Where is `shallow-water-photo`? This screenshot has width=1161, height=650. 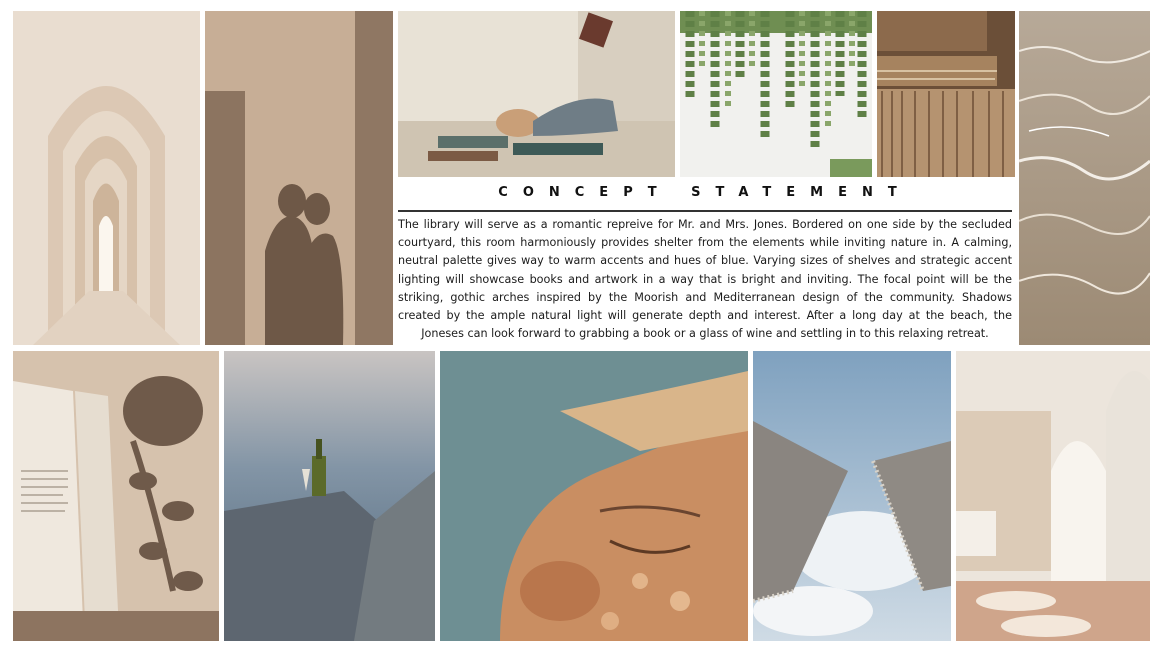
shallow-water-photo is located at coordinates (1084, 178).